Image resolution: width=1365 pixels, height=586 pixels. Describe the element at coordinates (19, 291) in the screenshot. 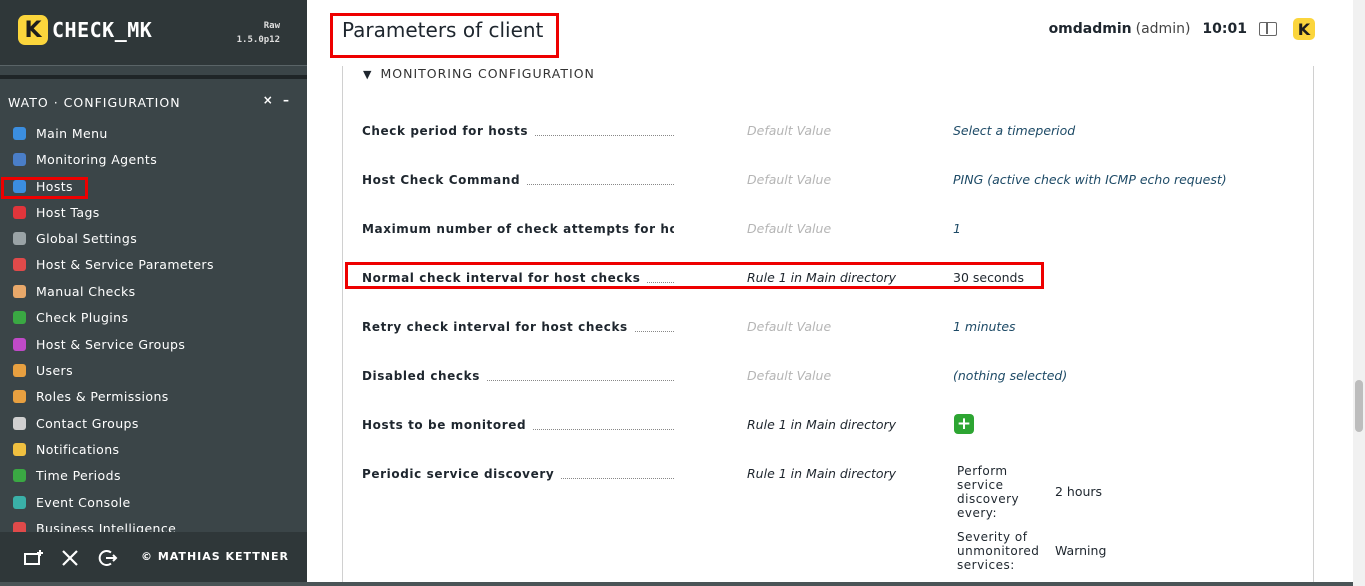

I see `hand-icon` at that location.